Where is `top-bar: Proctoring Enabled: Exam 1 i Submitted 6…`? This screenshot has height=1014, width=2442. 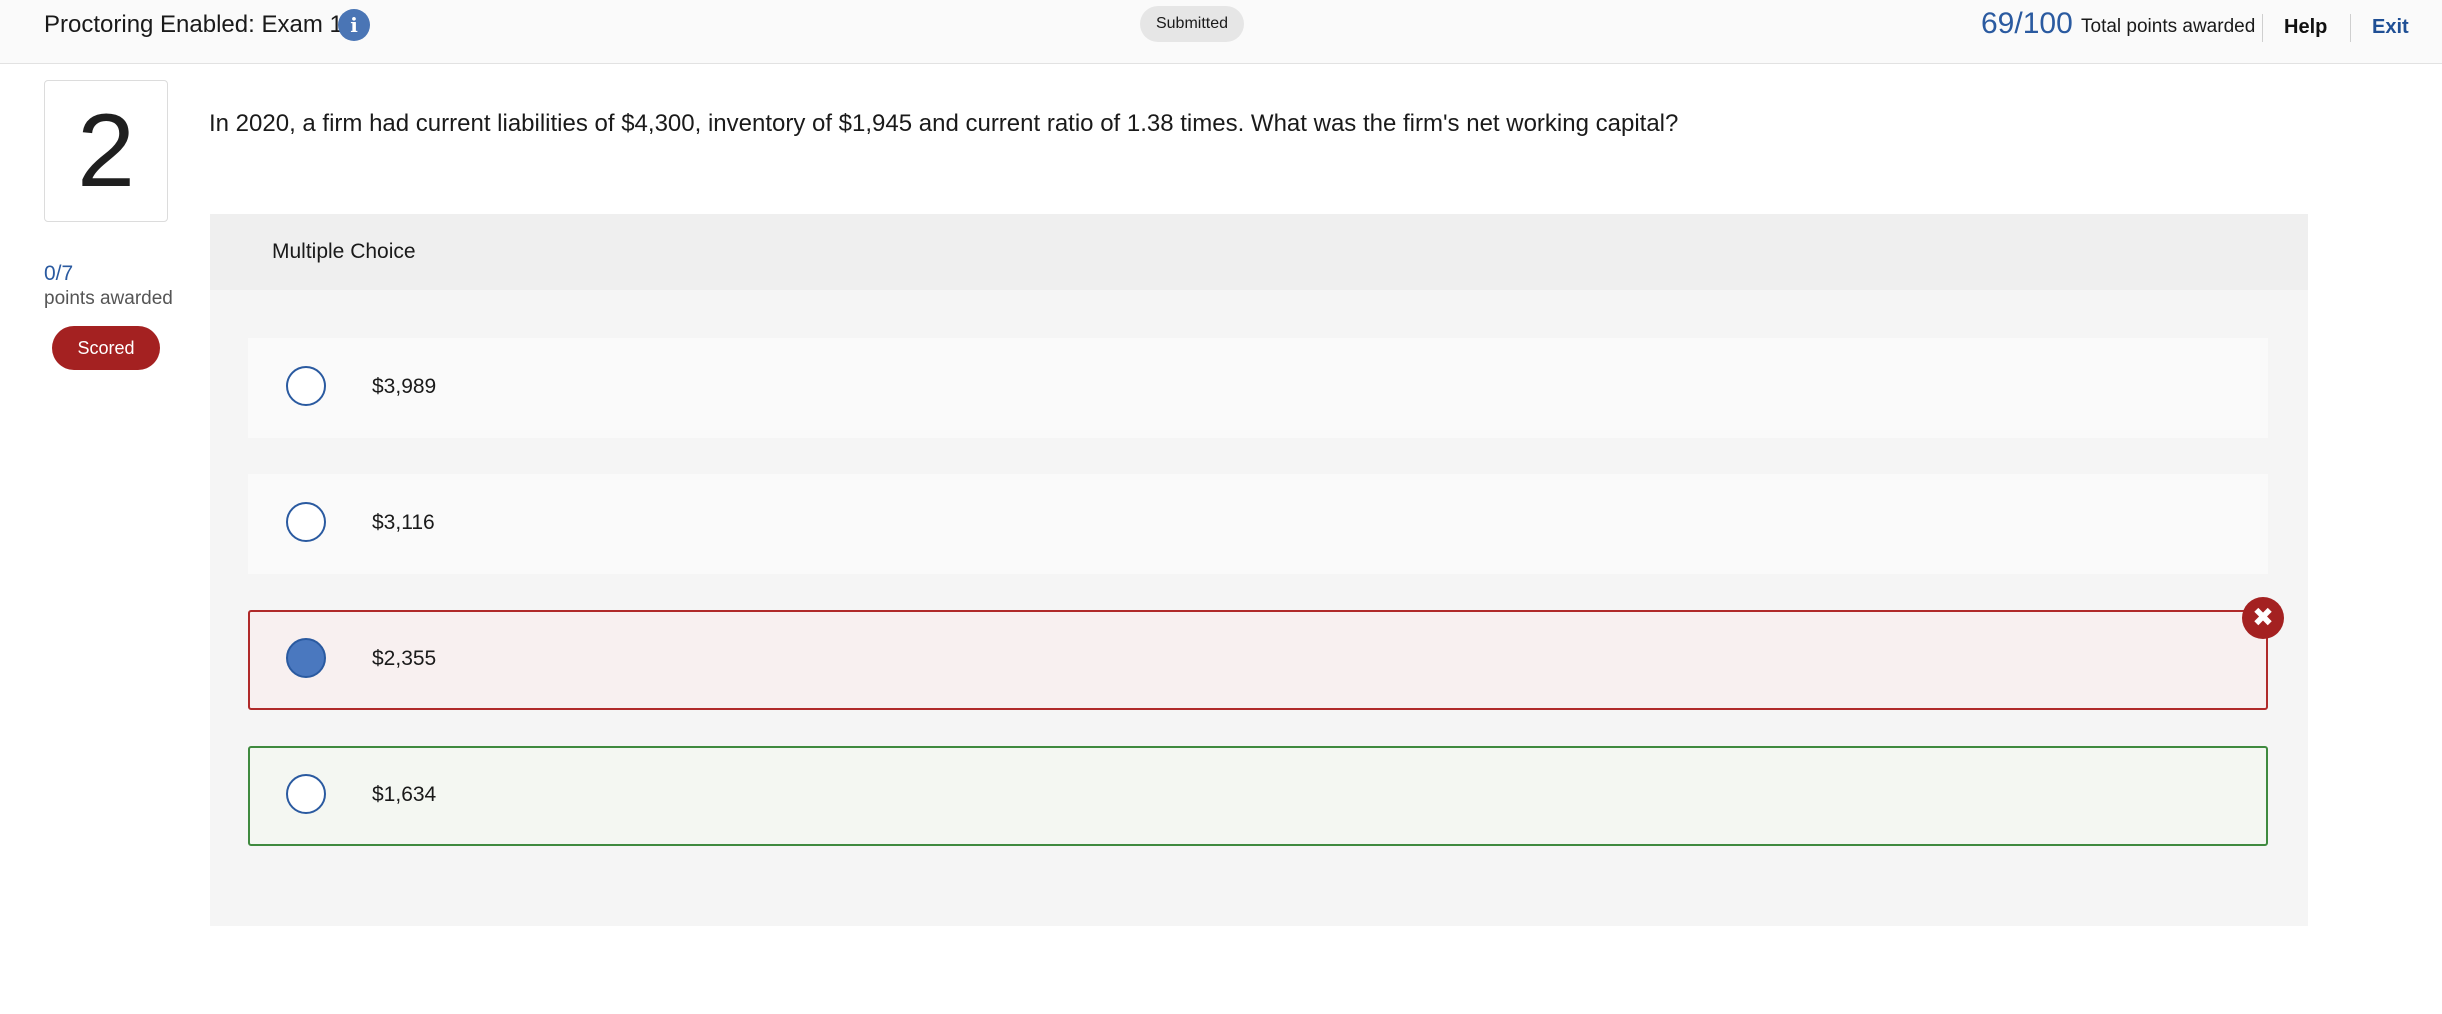
top-bar: Proctoring Enabled: Exam 1 i Submitted 6… is located at coordinates (1221, 32).